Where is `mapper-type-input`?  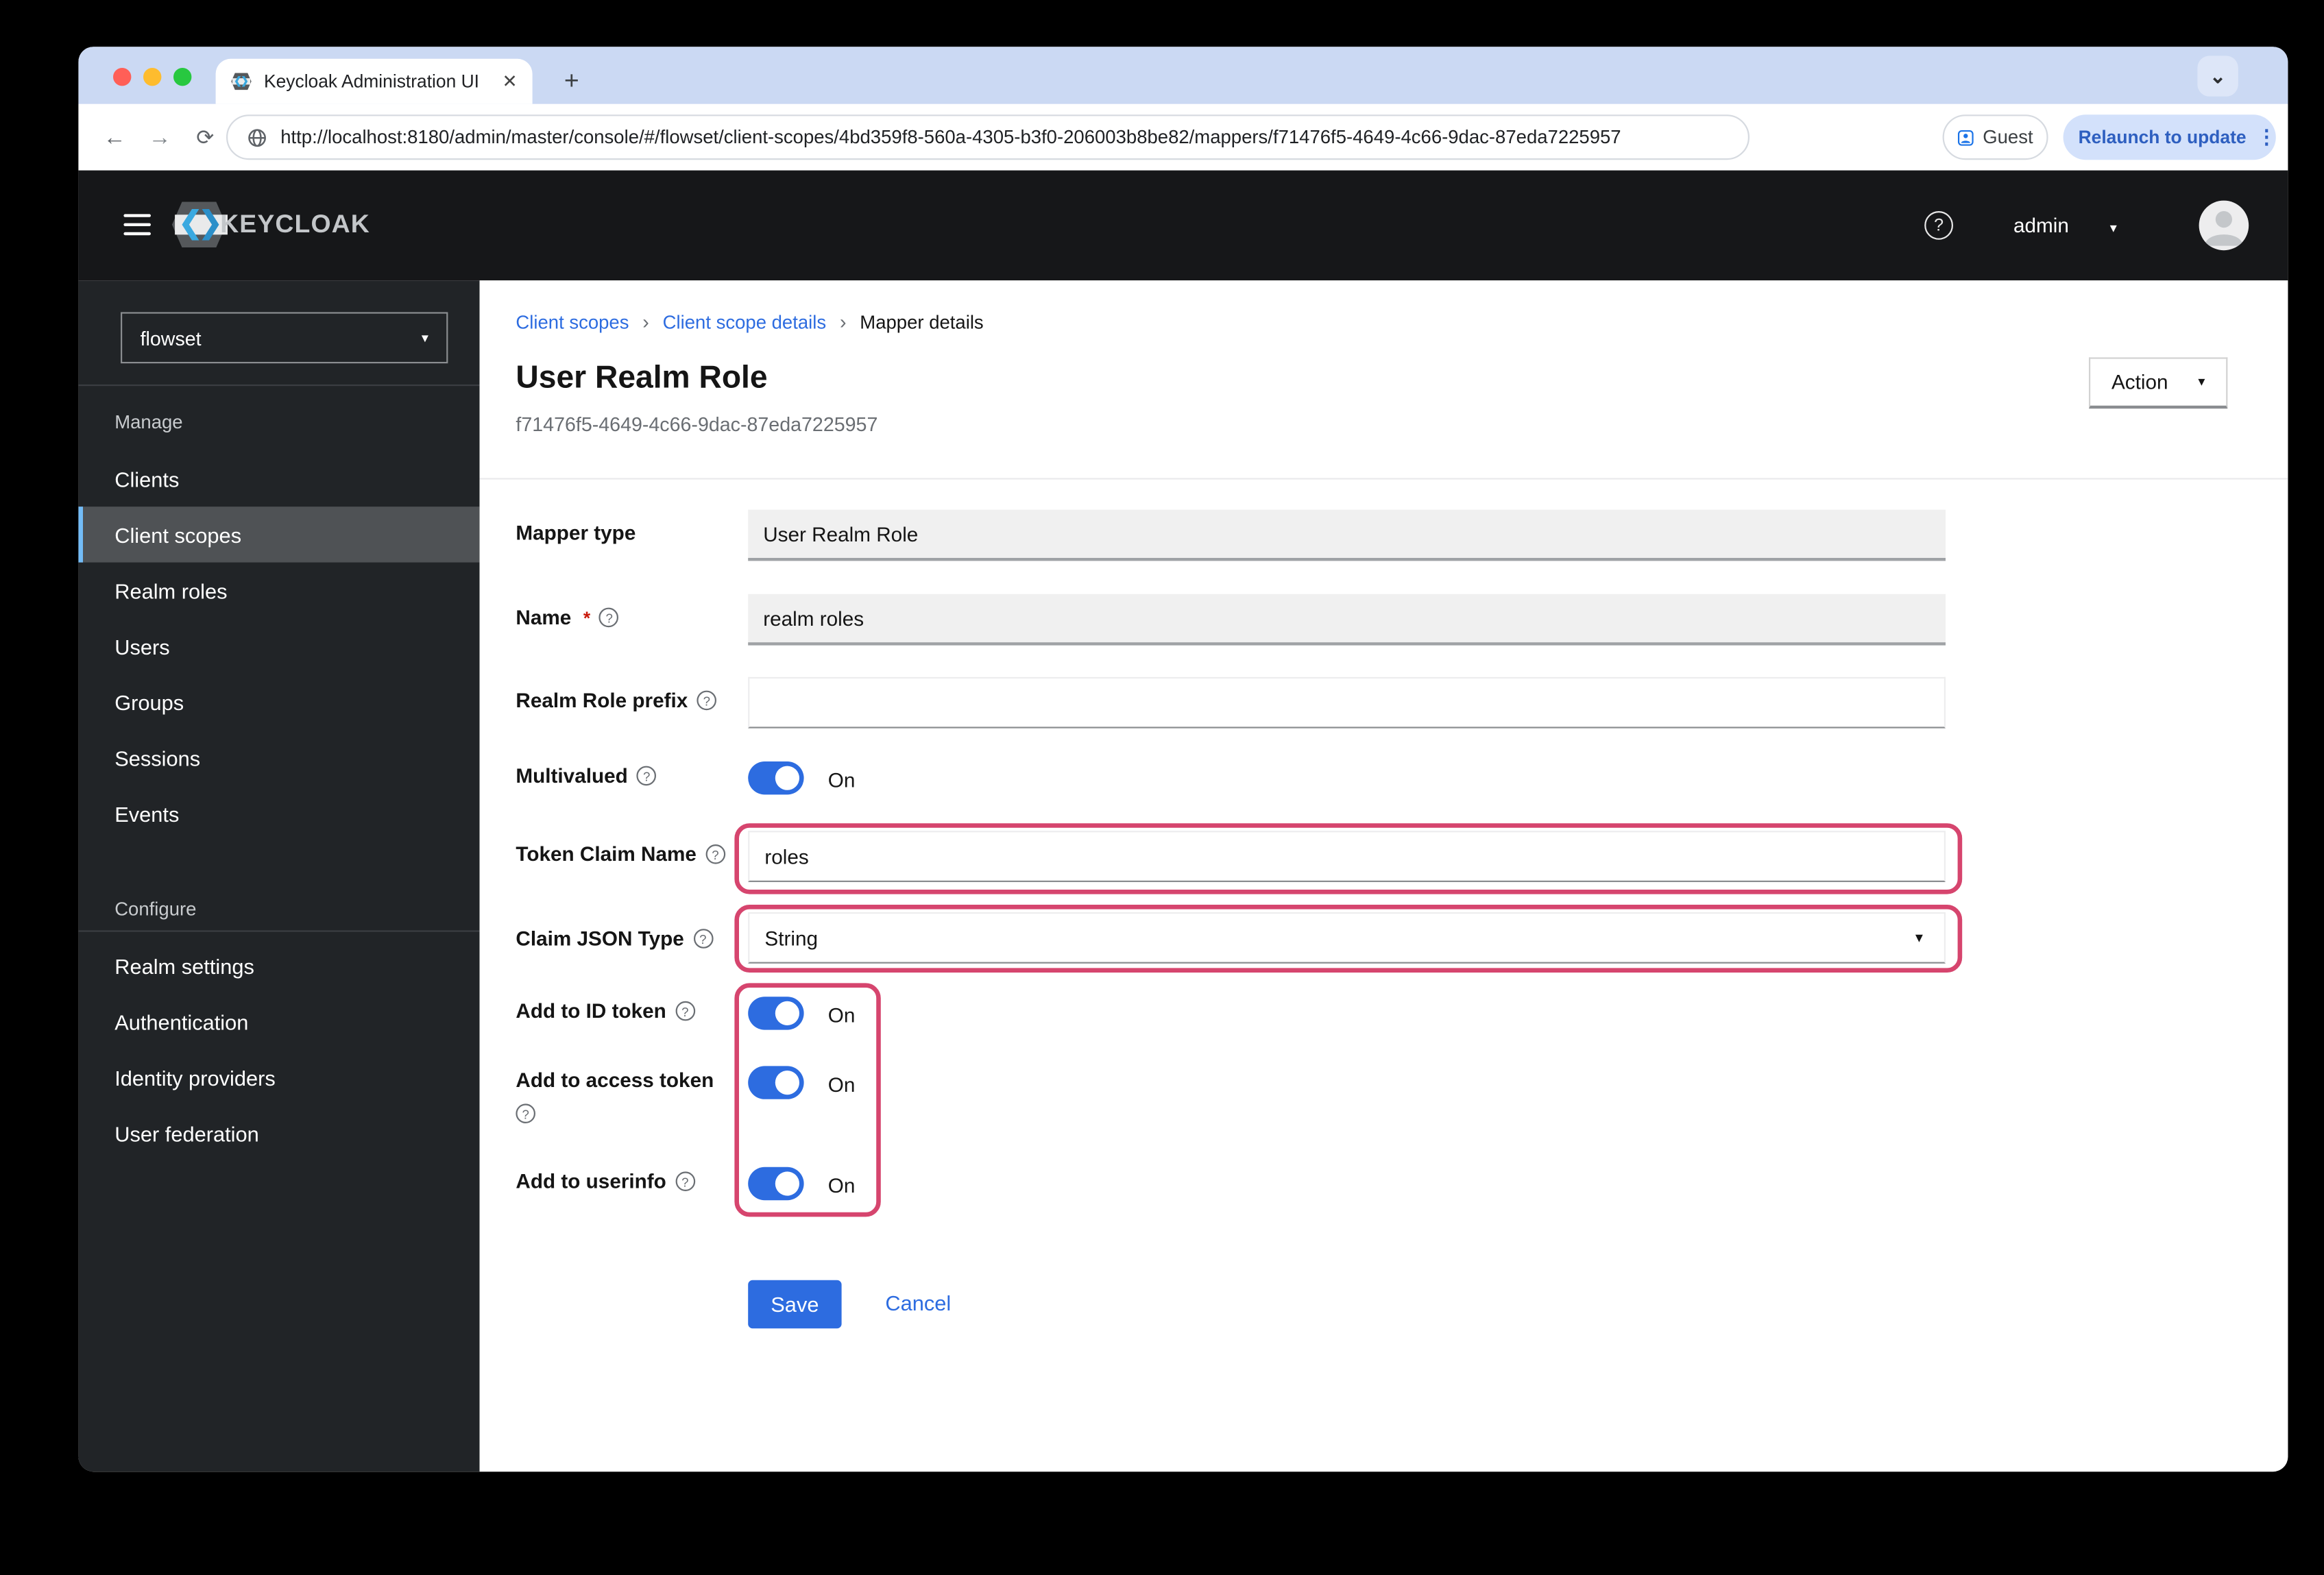 mapper-type-input is located at coordinates (1347, 535).